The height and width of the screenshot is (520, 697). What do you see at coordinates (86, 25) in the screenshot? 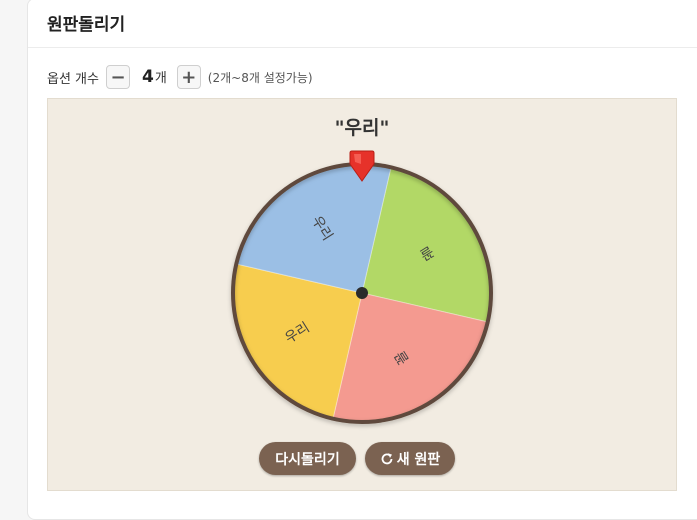
I see `page-title: 원판돌리기` at bounding box center [86, 25].